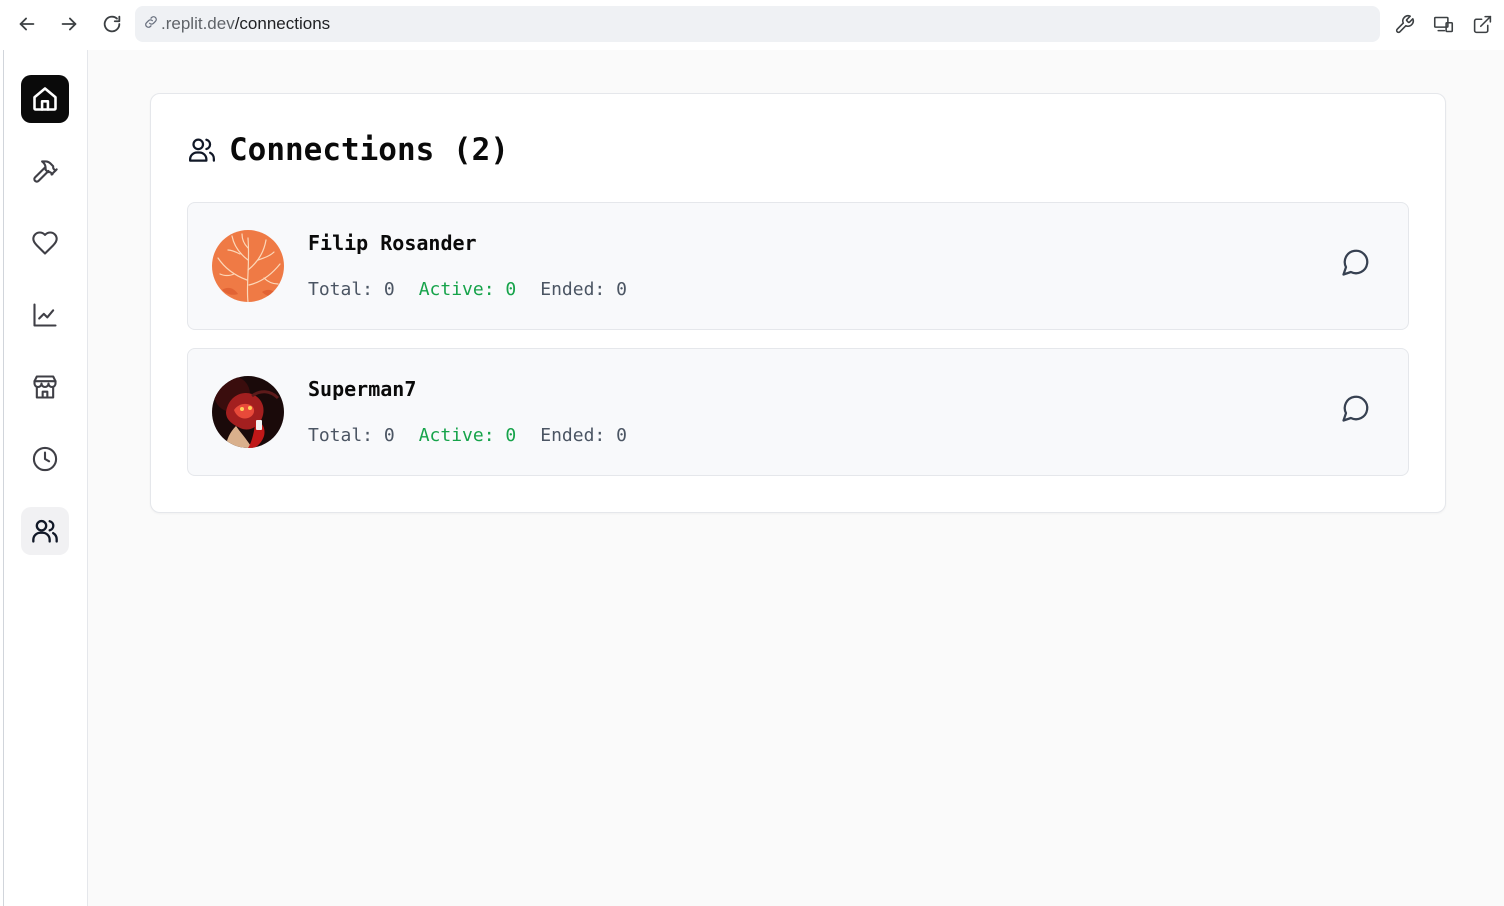 This screenshot has width=1504, height=906. I want to click on devices-icon, so click(1443, 24).